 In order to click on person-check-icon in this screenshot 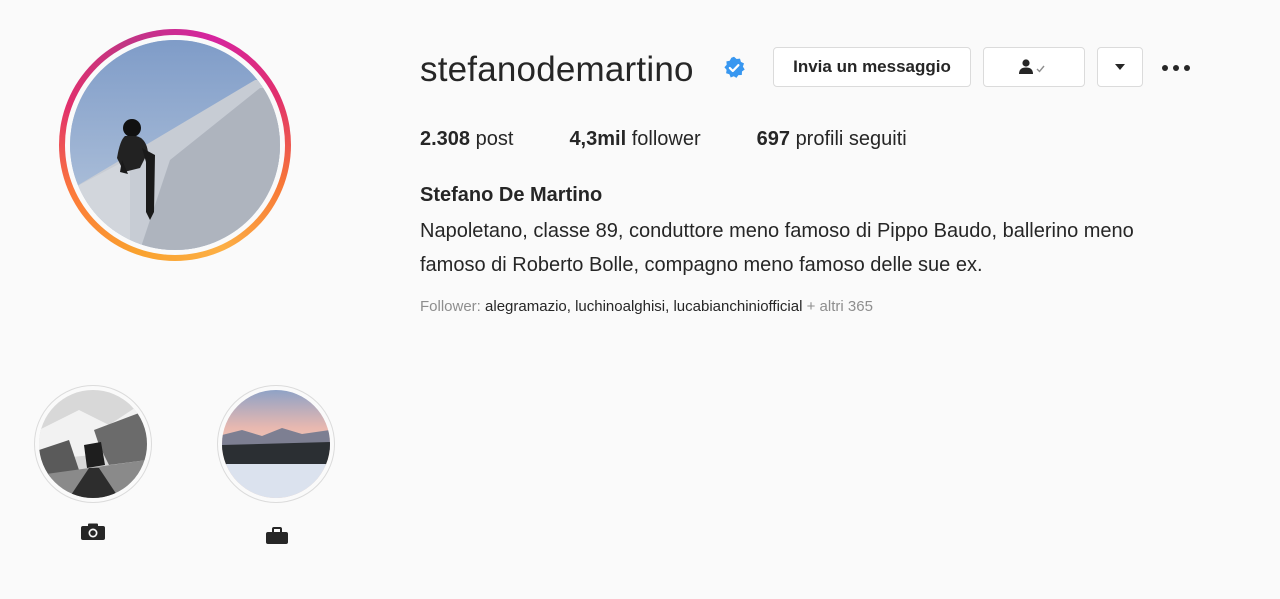, I will do `click(1032, 66)`.